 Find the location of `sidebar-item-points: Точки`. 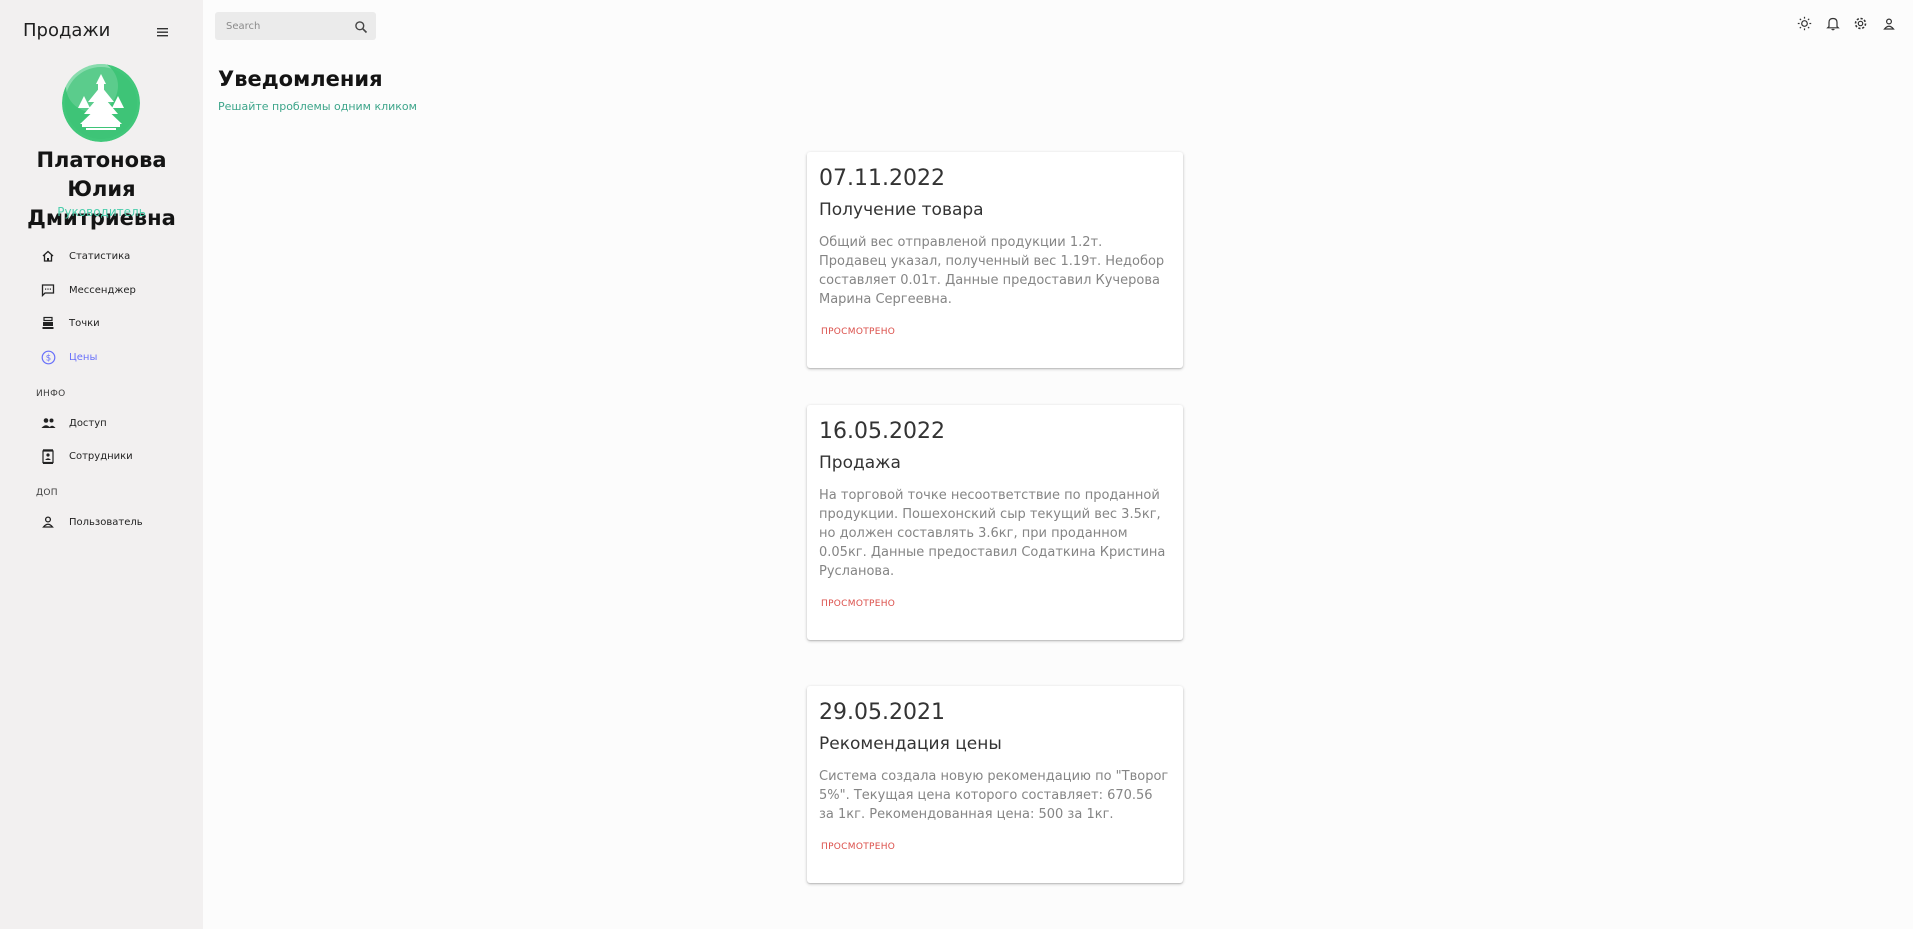

sidebar-item-points: Точки is located at coordinates (115, 323).